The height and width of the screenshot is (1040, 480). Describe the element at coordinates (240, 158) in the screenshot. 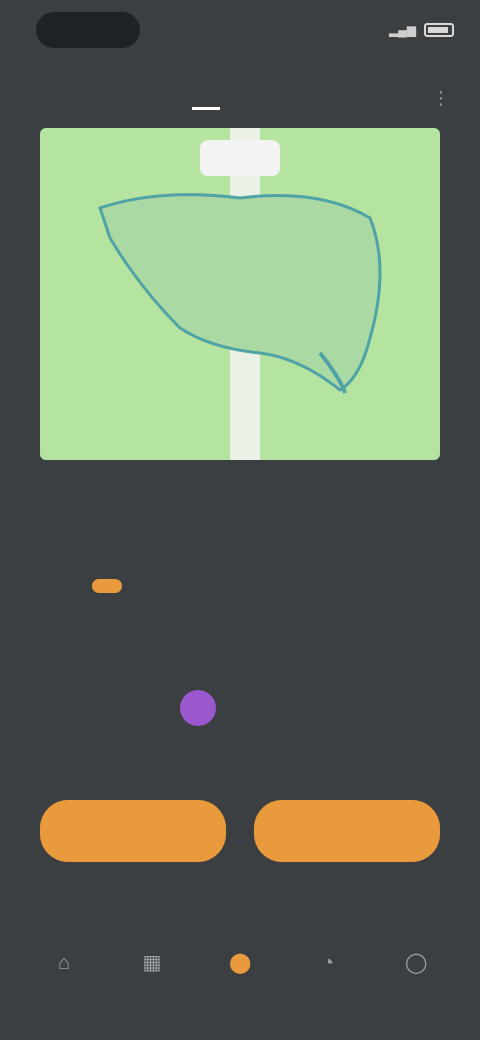

I see `map-badge` at that location.